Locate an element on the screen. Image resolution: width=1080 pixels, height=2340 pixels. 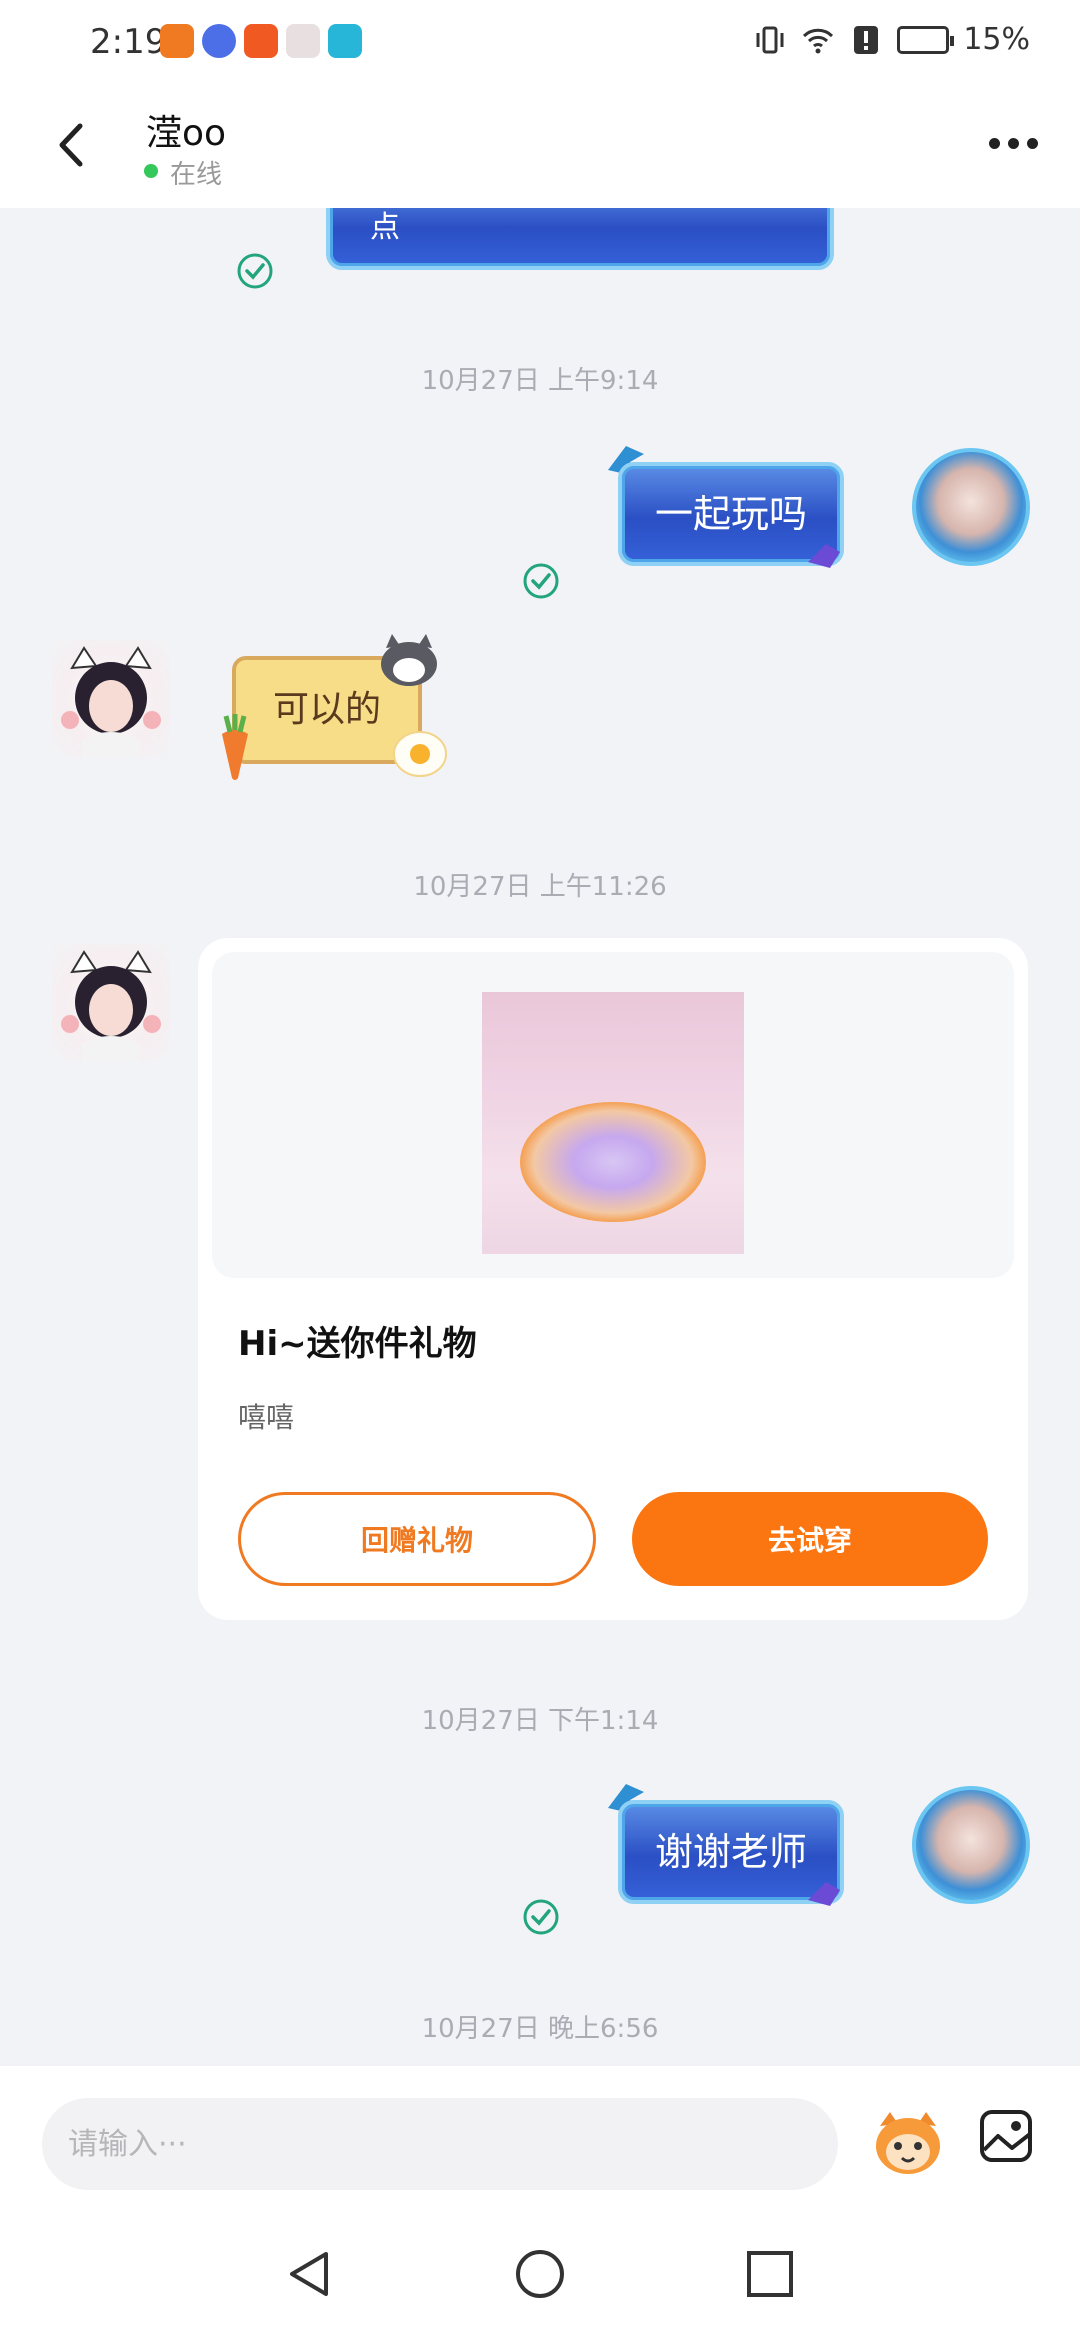
vibrate-icon is located at coordinates (770, 39).